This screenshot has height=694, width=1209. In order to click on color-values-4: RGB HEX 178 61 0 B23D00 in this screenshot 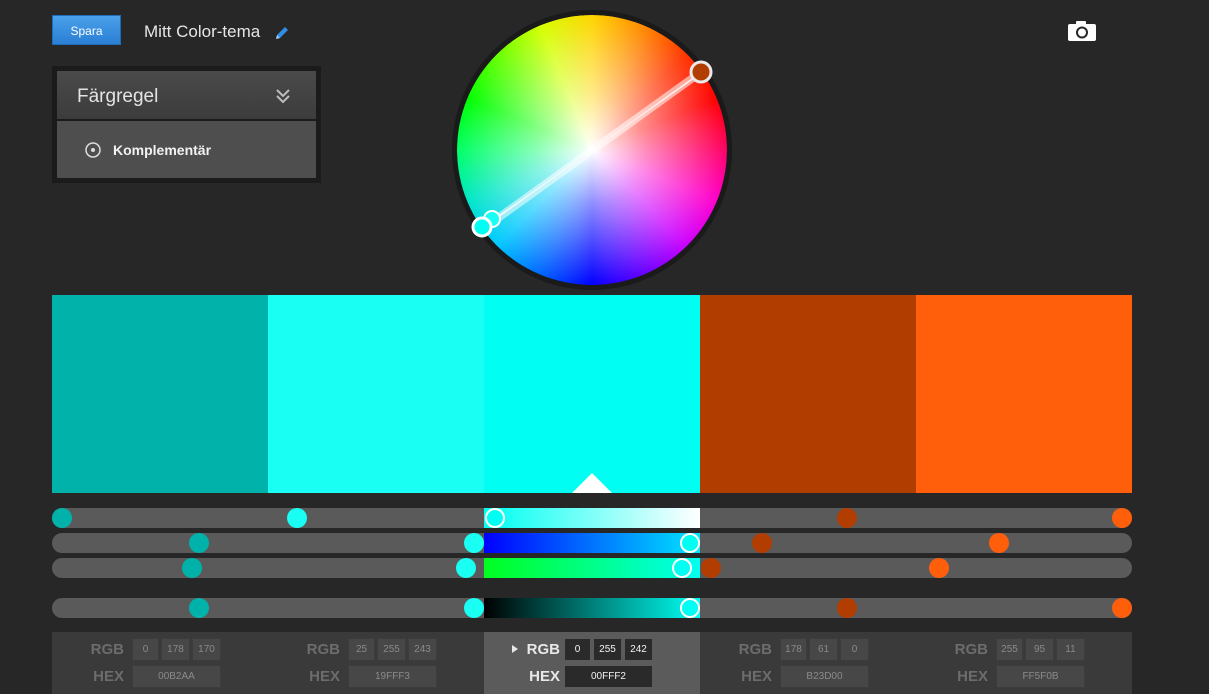, I will do `click(808, 663)`.